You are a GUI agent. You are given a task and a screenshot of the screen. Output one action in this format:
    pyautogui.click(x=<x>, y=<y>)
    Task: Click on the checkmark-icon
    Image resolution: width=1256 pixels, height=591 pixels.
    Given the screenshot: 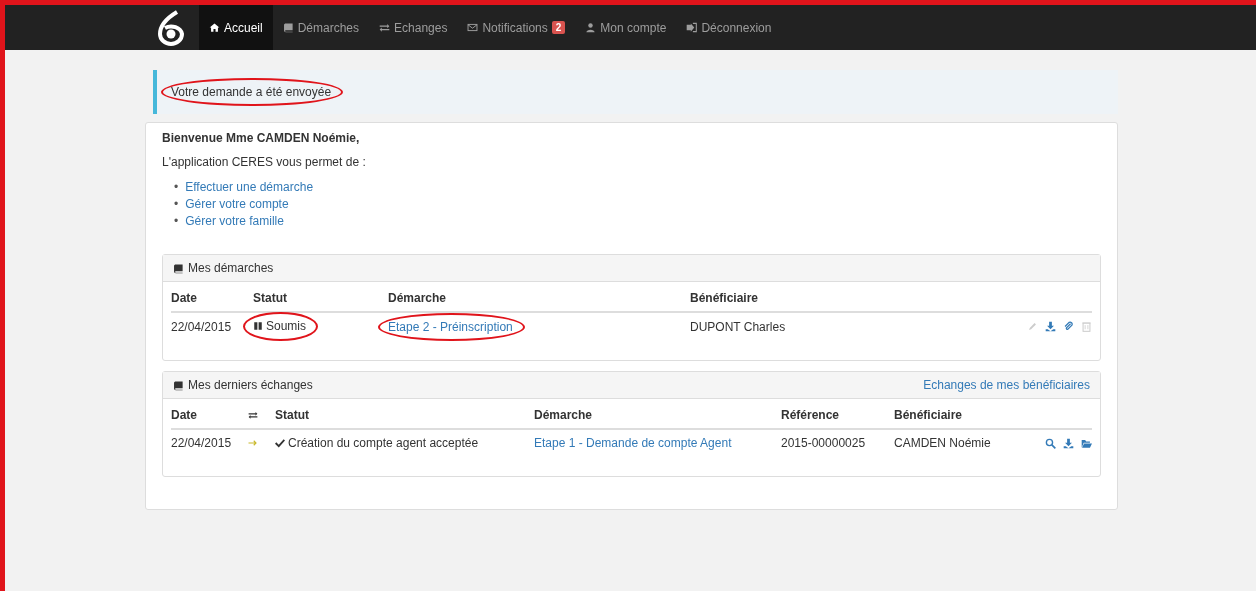 What is the action you would take?
    pyautogui.click(x=280, y=443)
    